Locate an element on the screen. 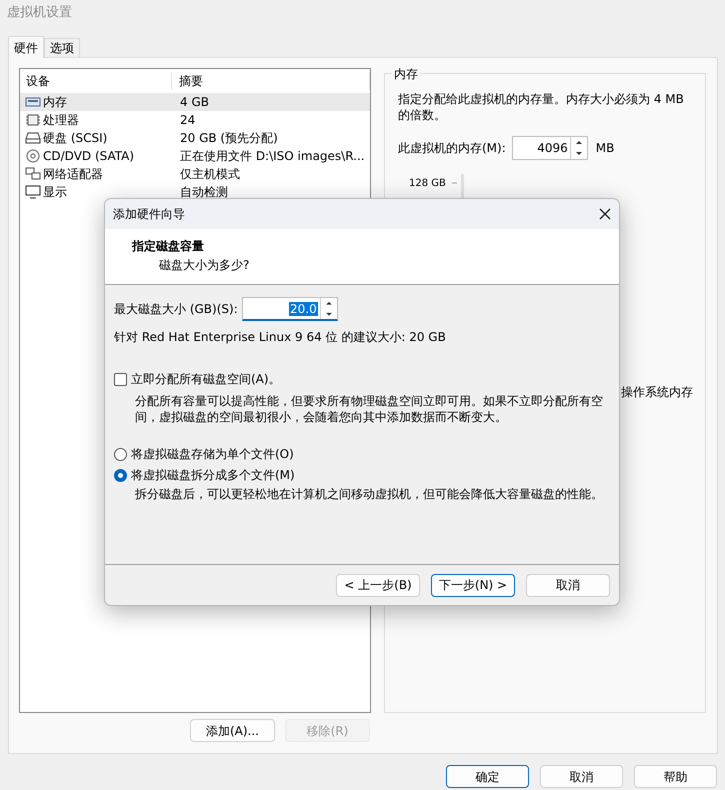 This screenshot has height=790, width=725. radio-label: 将虚拟磁盘拆分成多个文件(M) is located at coordinates (213, 475).